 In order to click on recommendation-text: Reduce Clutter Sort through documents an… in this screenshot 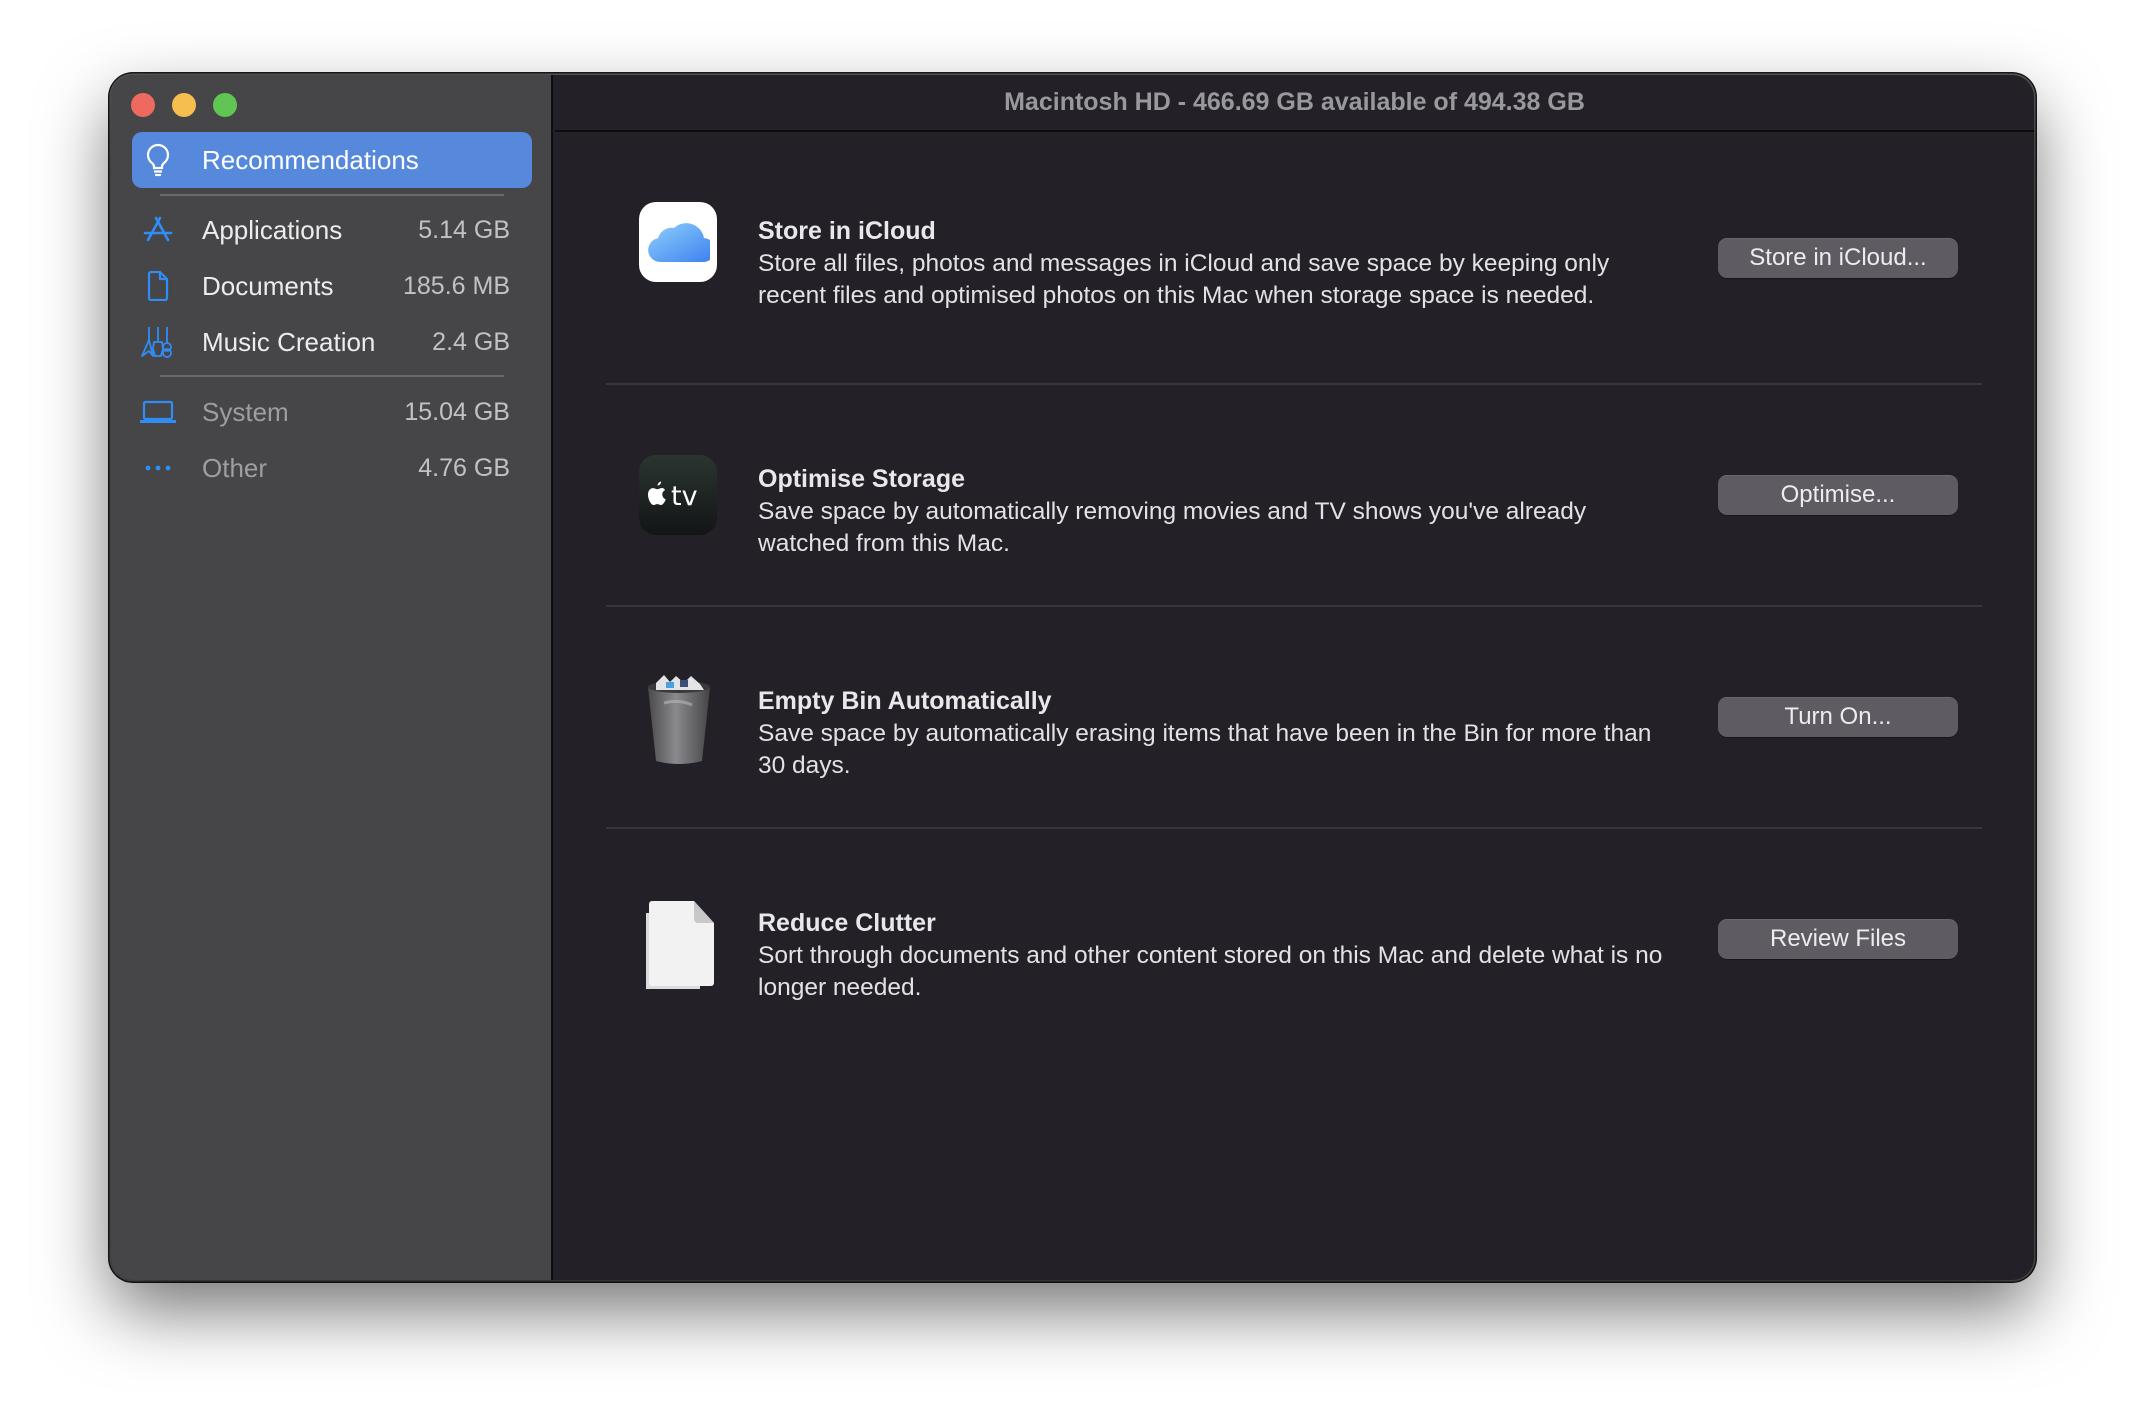, I will do `click(1218, 955)`.